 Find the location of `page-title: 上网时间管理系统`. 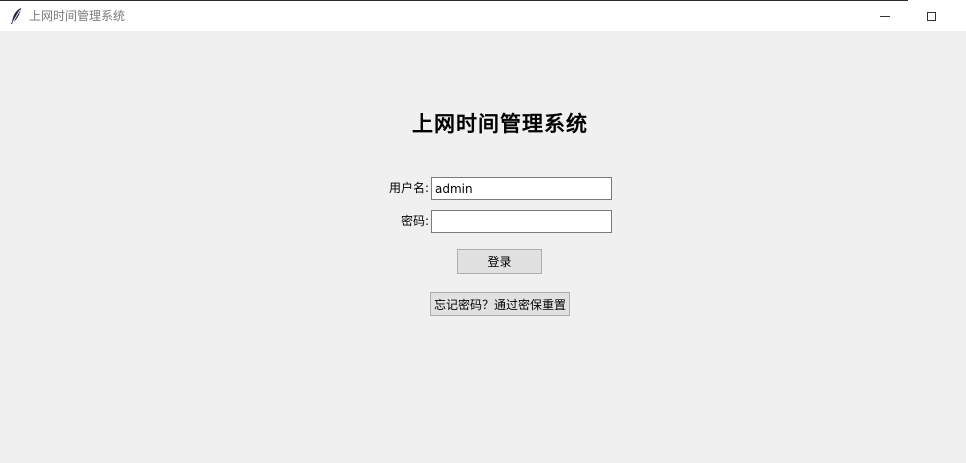

page-title: 上网时间管理系统 is located at coordinates (500, 123).